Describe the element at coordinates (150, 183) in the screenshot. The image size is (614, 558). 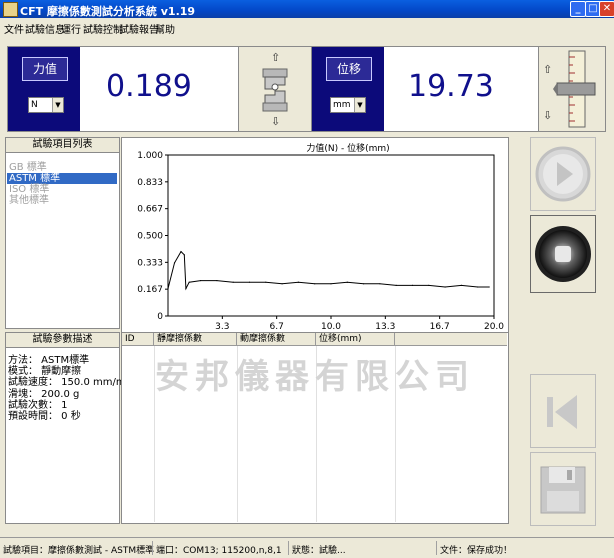
I see `y-tick-label: 0.833` at that location.